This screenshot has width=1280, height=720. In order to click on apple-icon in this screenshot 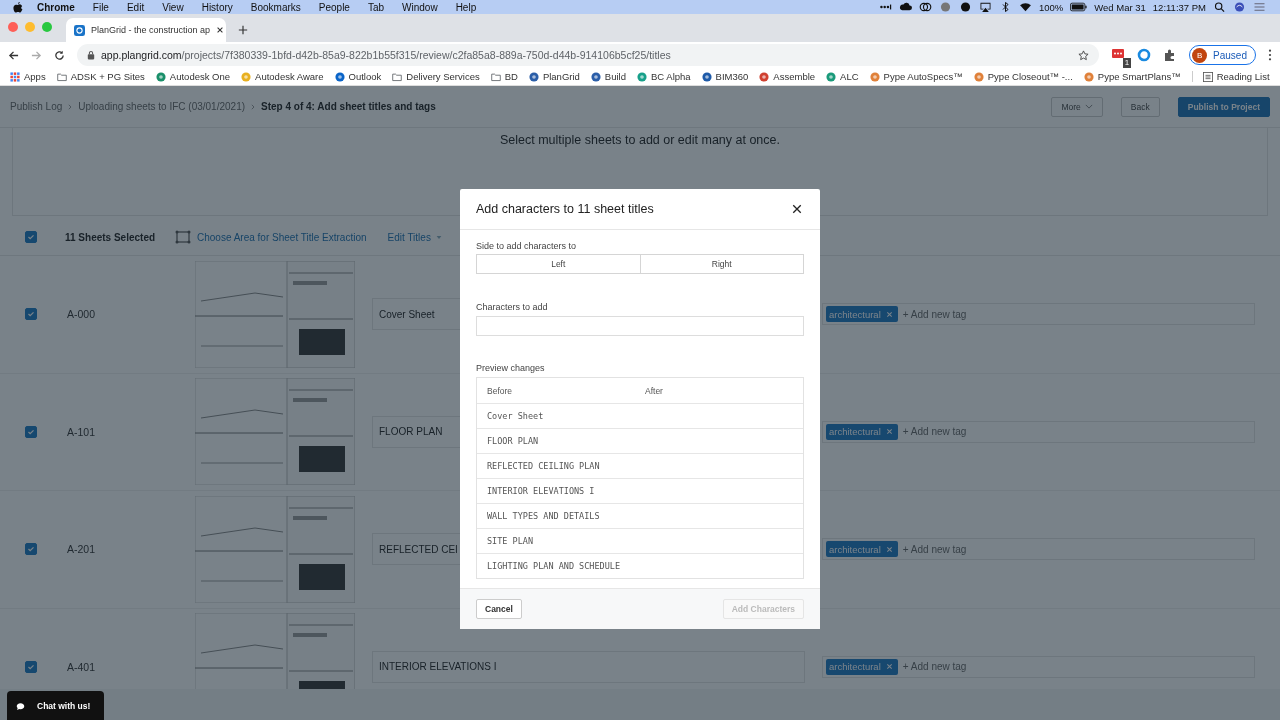, I will do `click(18, 7)`.